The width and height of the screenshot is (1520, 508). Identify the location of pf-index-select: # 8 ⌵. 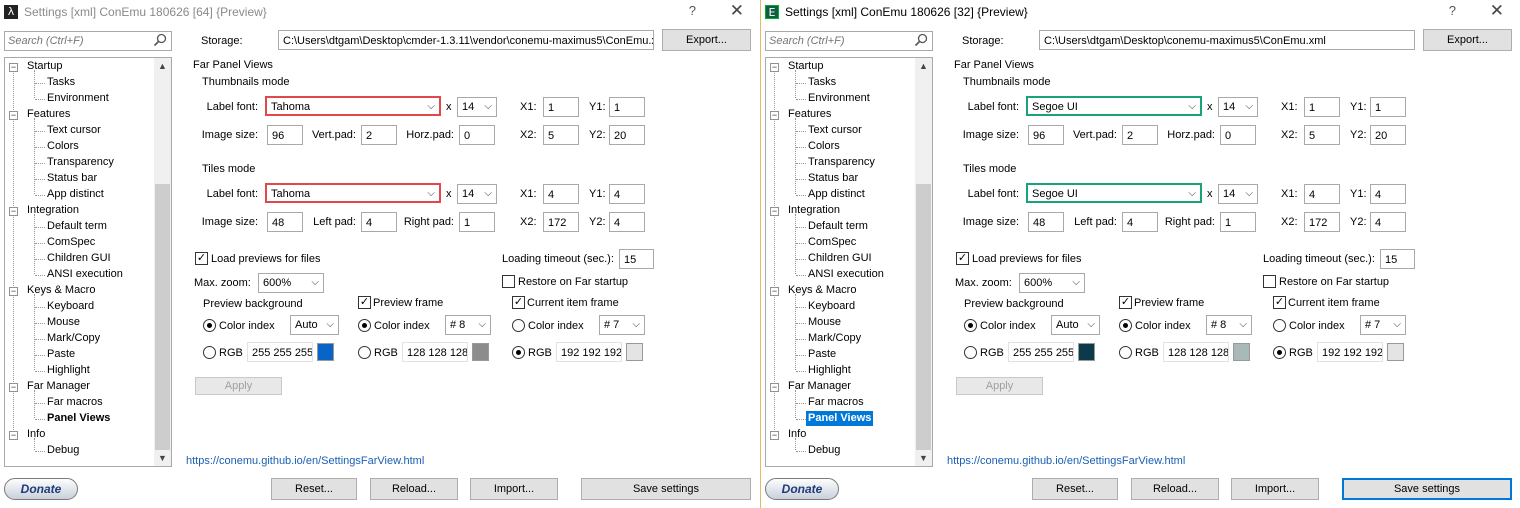
(1229, 325).